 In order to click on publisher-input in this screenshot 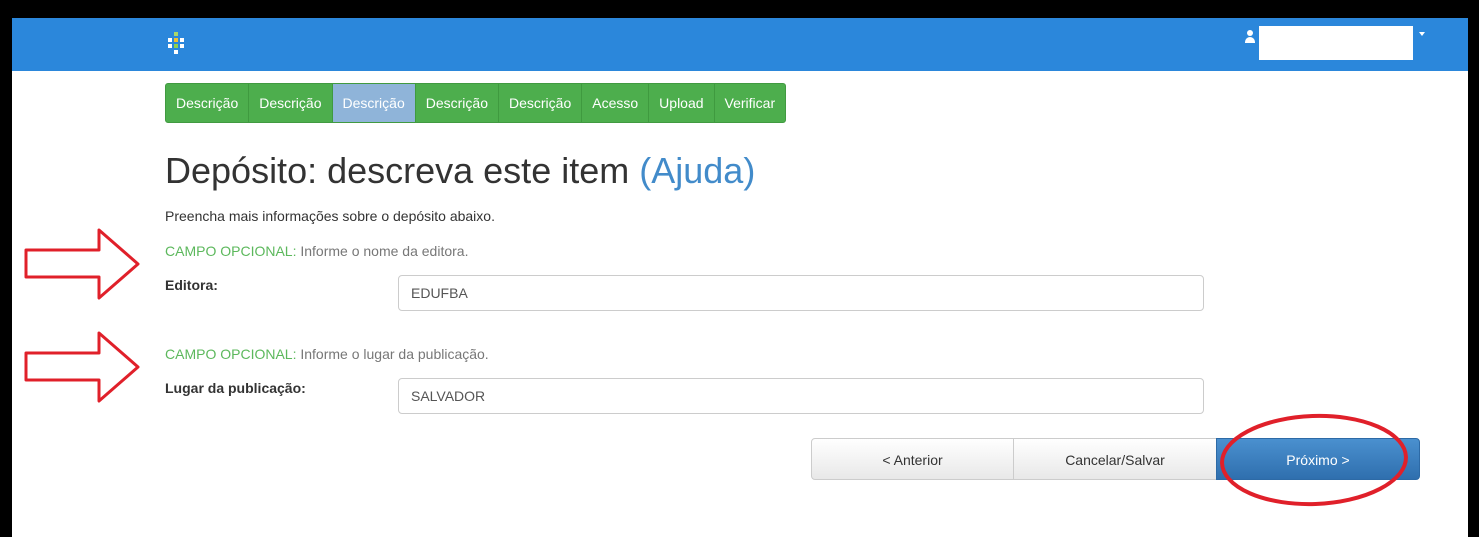, I will do `click(801, 293)`.